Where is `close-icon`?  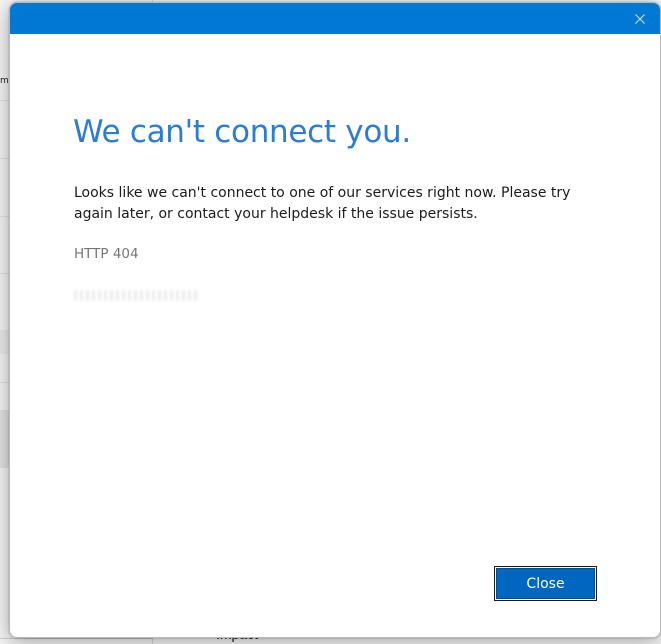 close-icon is located at coordinates (640, 19).